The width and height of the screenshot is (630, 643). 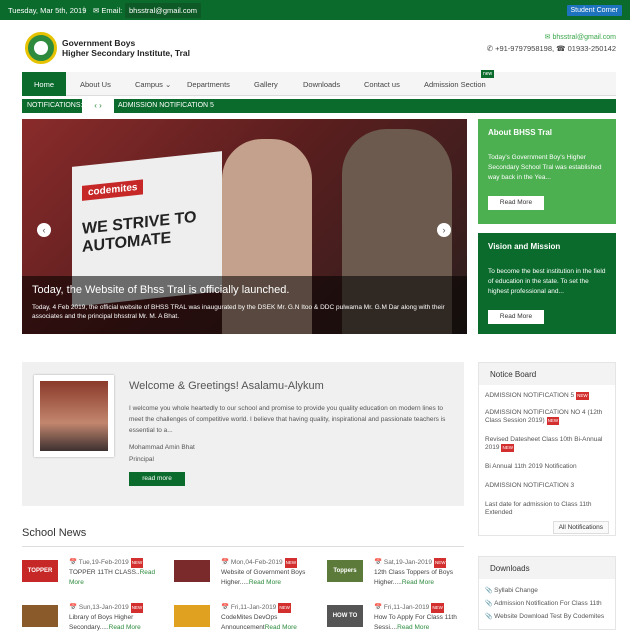 I want to click on nav-admission: Admission Section, so click(x=455, y=84).